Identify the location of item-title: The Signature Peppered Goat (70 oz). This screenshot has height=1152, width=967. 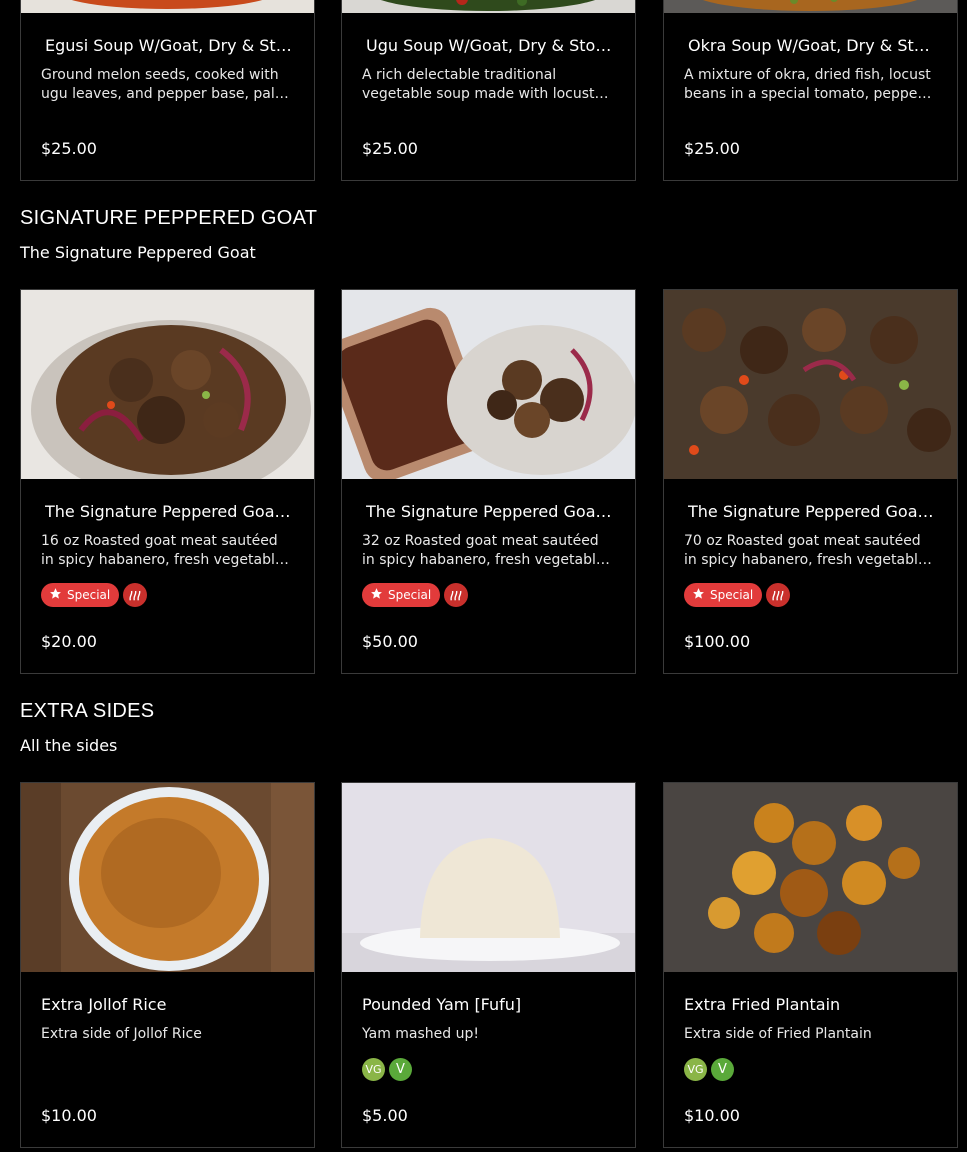
(812, 511).